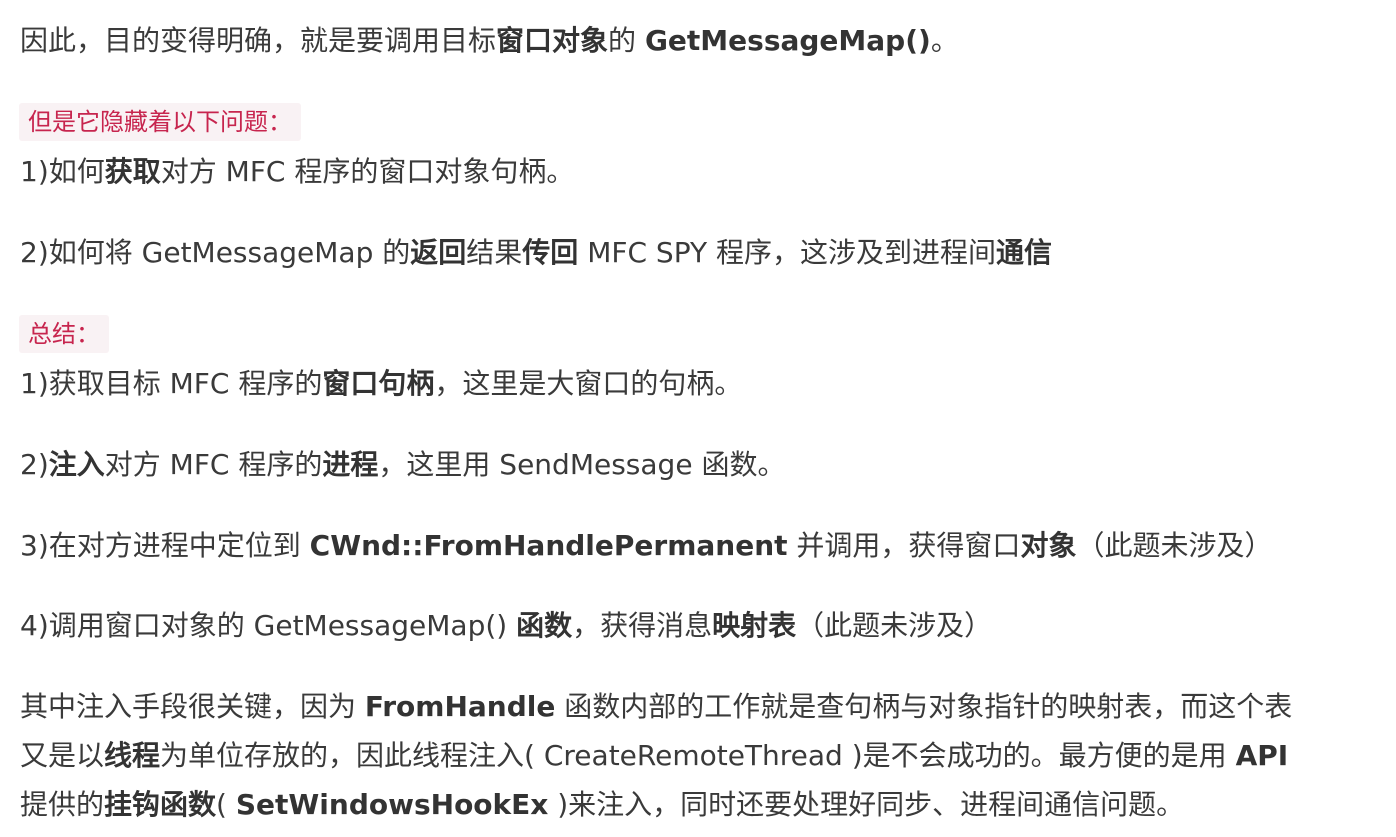 The width and height of the screenshot is (1396, 837). I want to click on summary-item-2: 2)注入对方 MFC 程序的进程，这里用 SendMessage 函数。, so click(402, 465).